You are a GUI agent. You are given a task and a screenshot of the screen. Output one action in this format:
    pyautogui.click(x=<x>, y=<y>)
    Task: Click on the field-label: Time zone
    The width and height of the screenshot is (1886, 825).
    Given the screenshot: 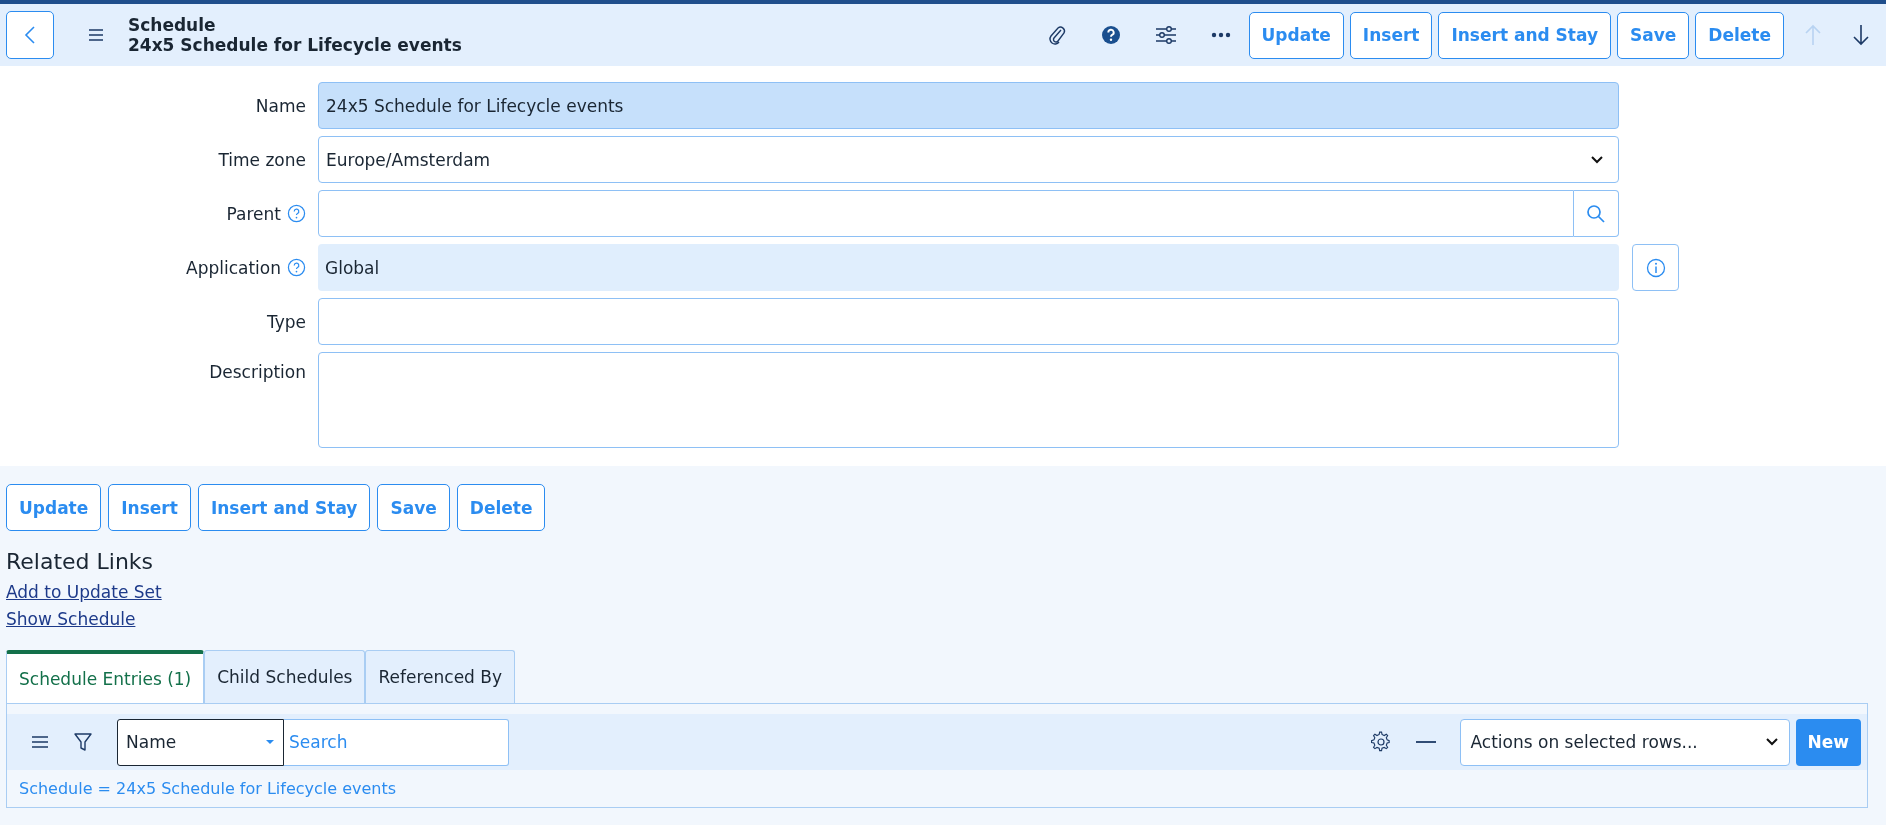 What is the action you would take?
    pyautogui.click(x=262, y=159)
    